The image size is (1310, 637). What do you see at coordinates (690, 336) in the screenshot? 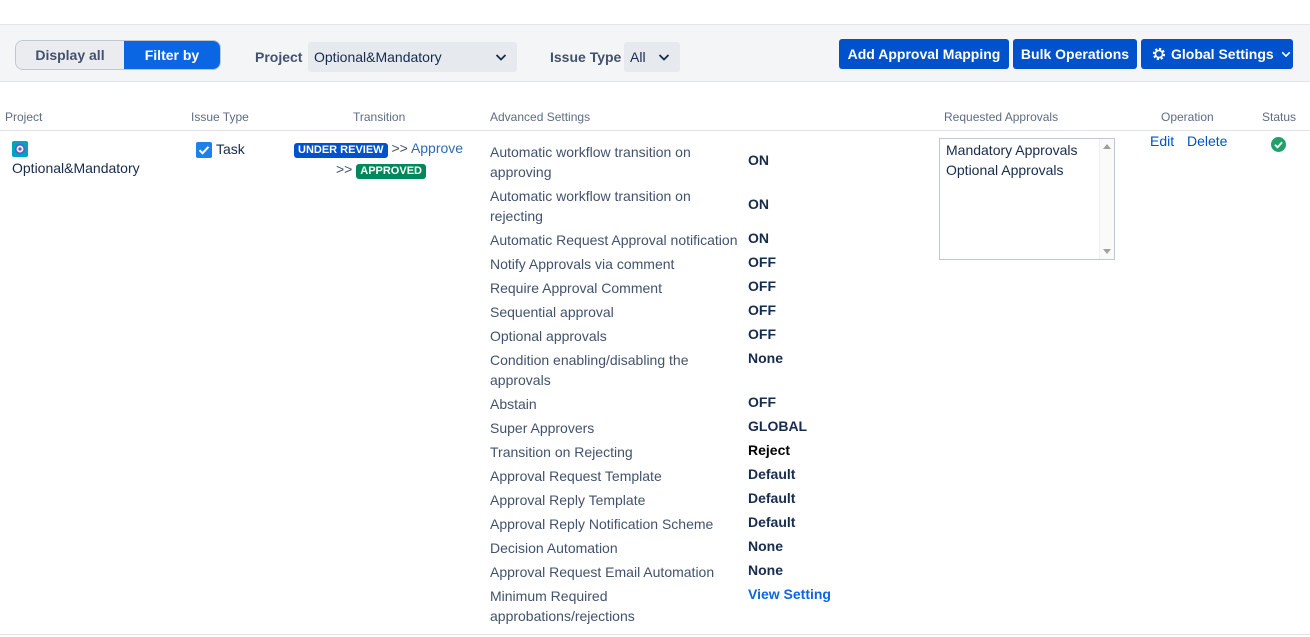
I see `setting-row: Optional approvals OFF` at bounding box center [690, 336].